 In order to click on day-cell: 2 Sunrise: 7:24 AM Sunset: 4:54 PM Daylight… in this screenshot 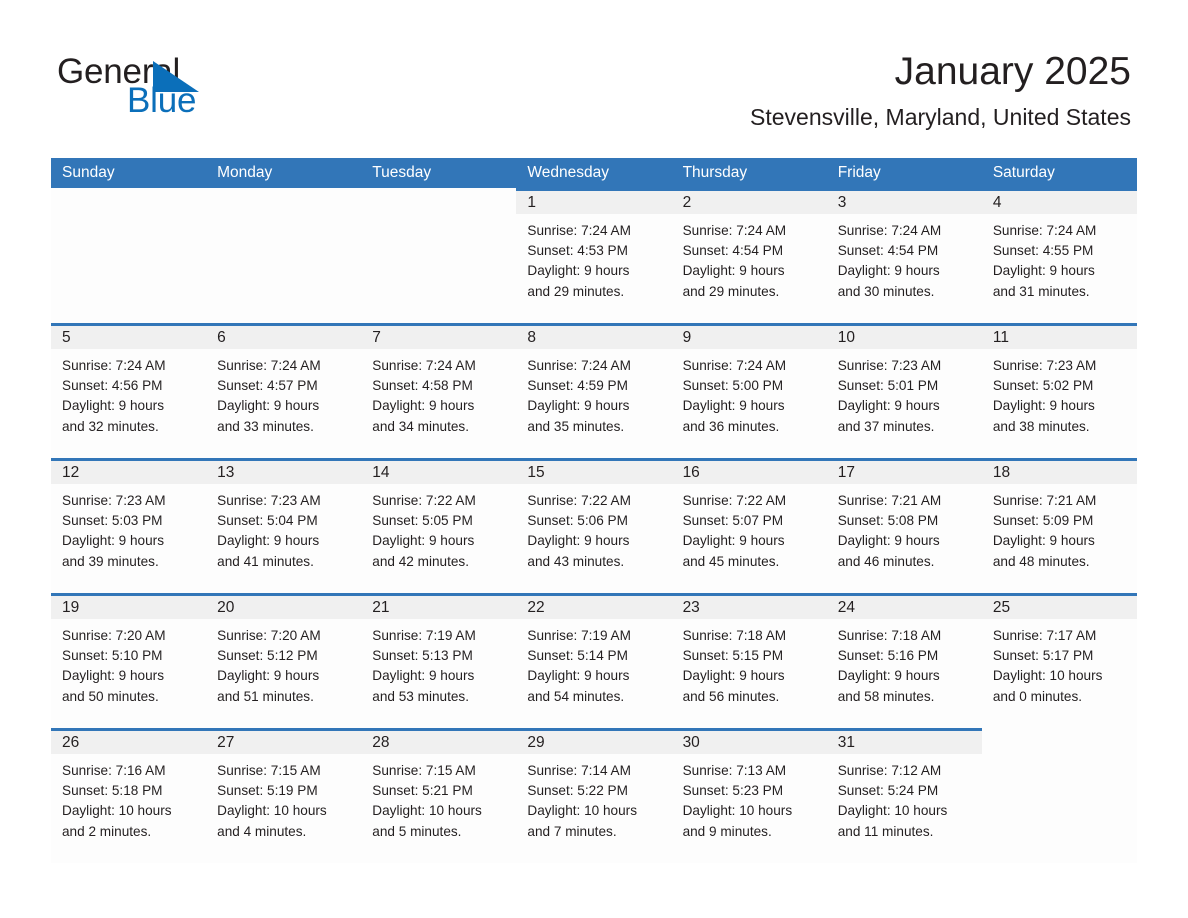, I will do `click(749, 255)`.